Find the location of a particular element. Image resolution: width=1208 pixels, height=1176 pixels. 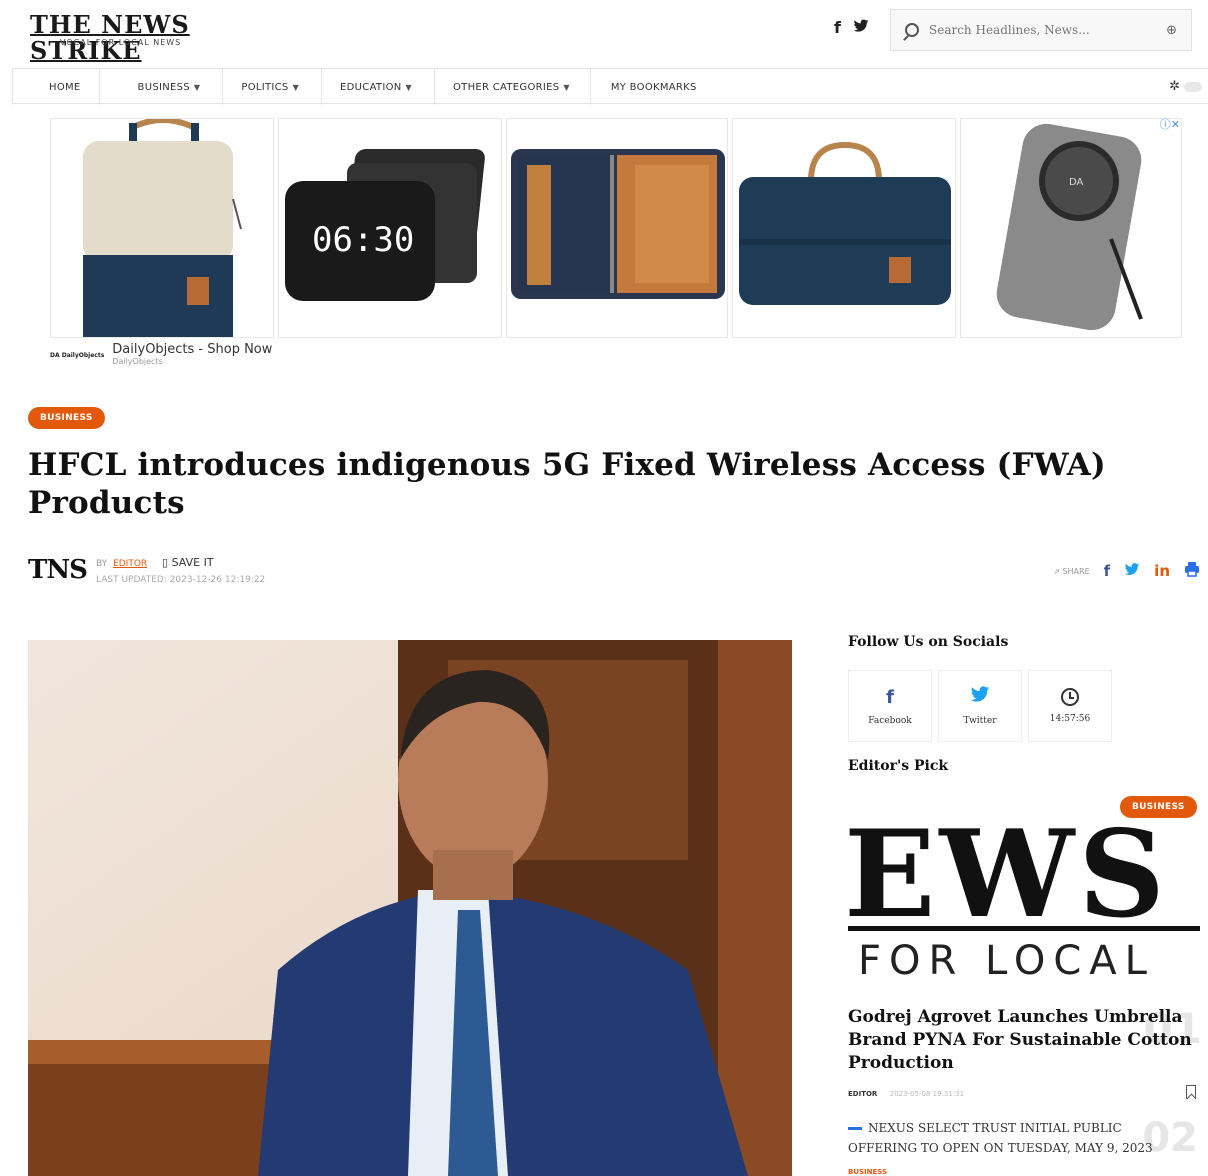

pick-author: EDITOR is located at coordinates (862, 1094).